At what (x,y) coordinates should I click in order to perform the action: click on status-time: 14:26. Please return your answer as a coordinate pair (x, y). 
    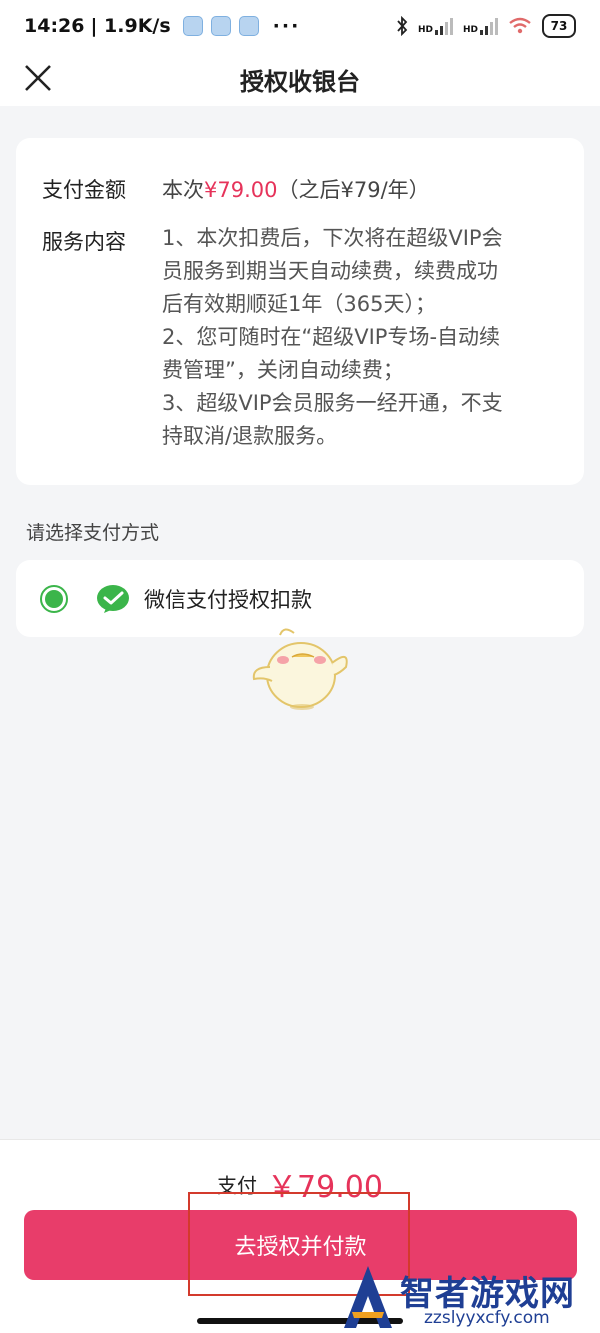
    Looking at the image, I should click on (54, 26).